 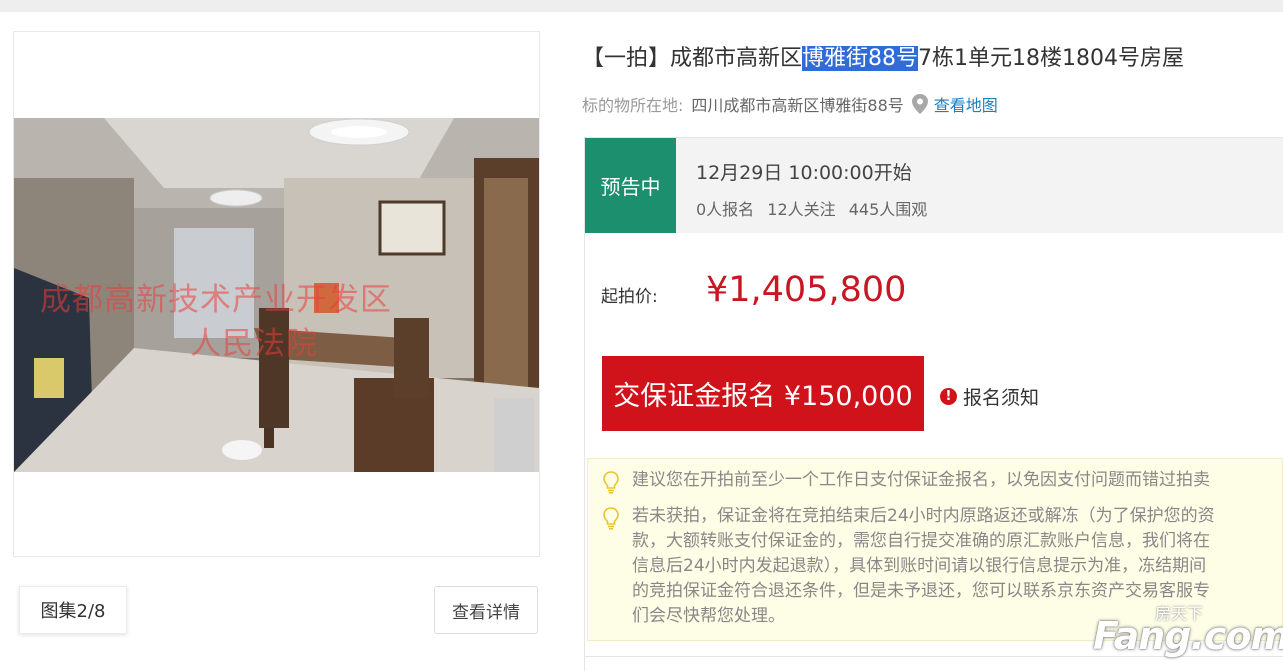 I want to click on title-suffix: 7栋1单元18楼1804号房屋, so click(x=1051, y=58).